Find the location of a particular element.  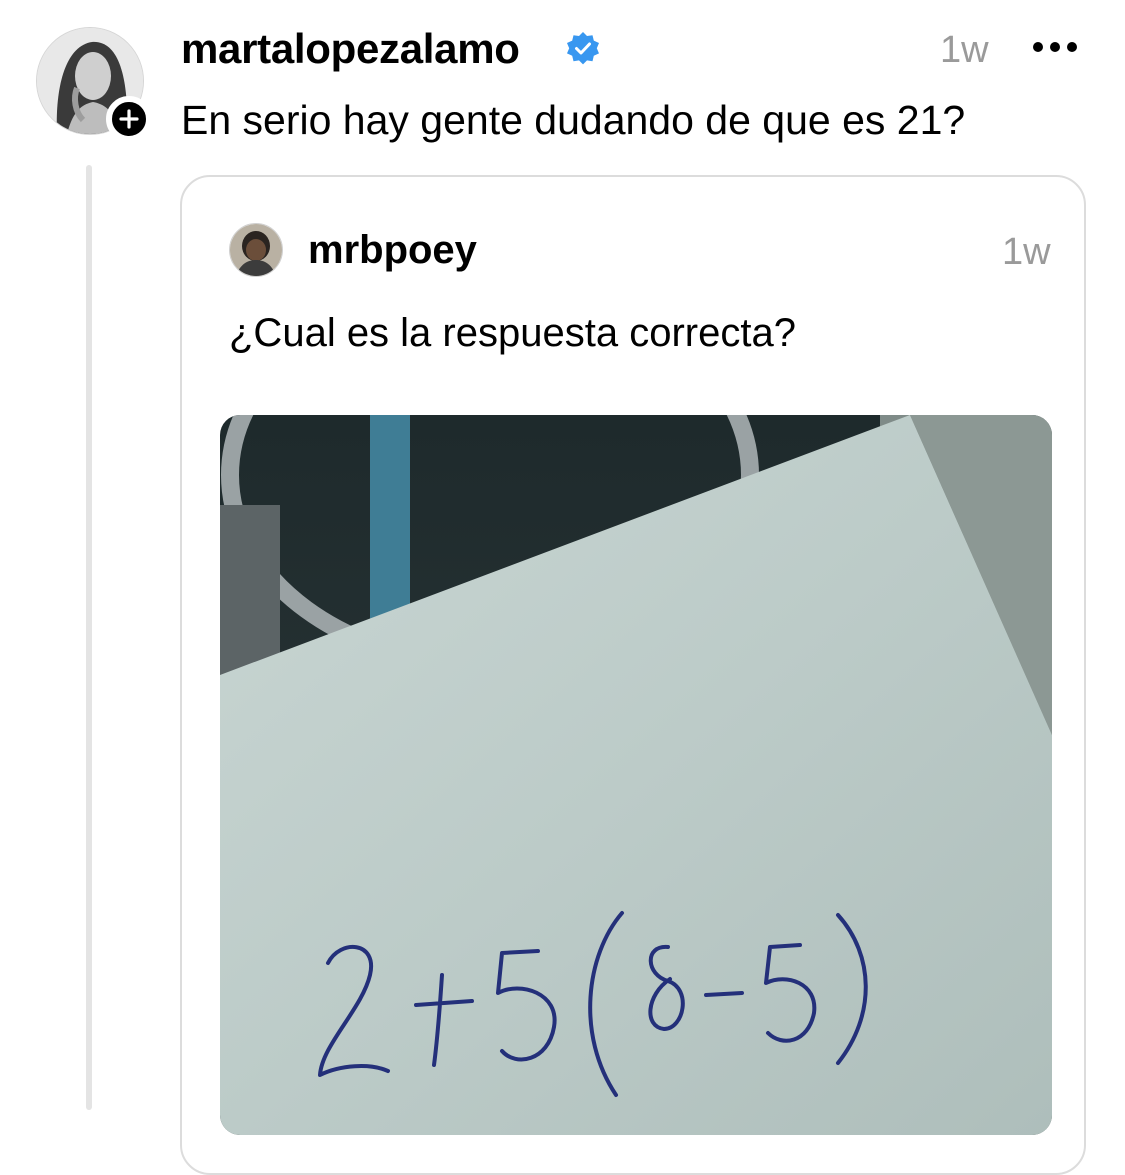

follow-button is located at coordinates (129, 119).